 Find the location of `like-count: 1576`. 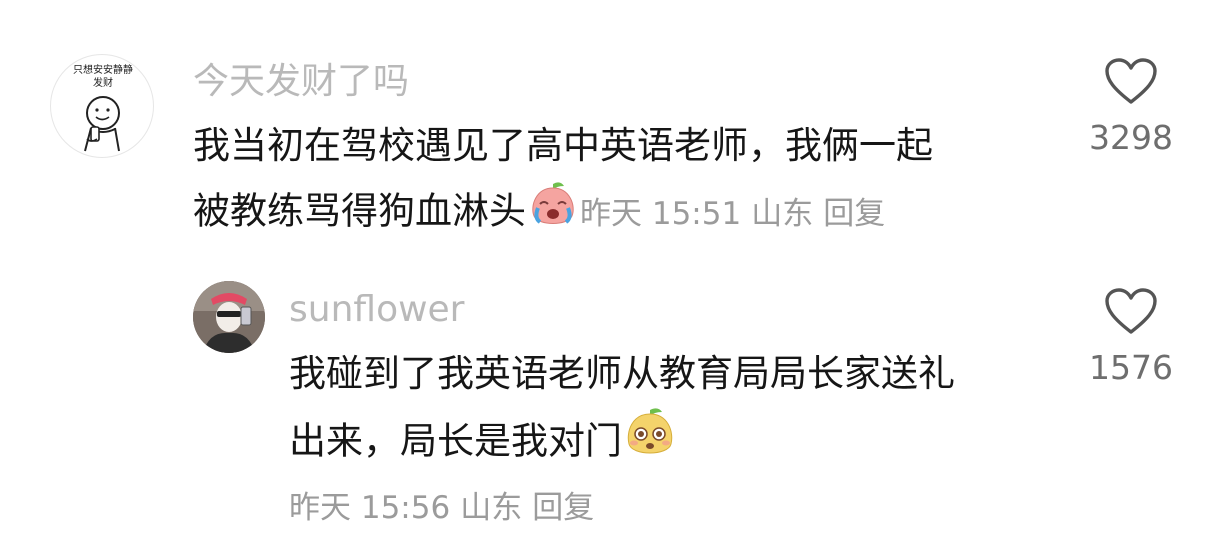

like-count: 1576 is located at coordinates (1131, 367).